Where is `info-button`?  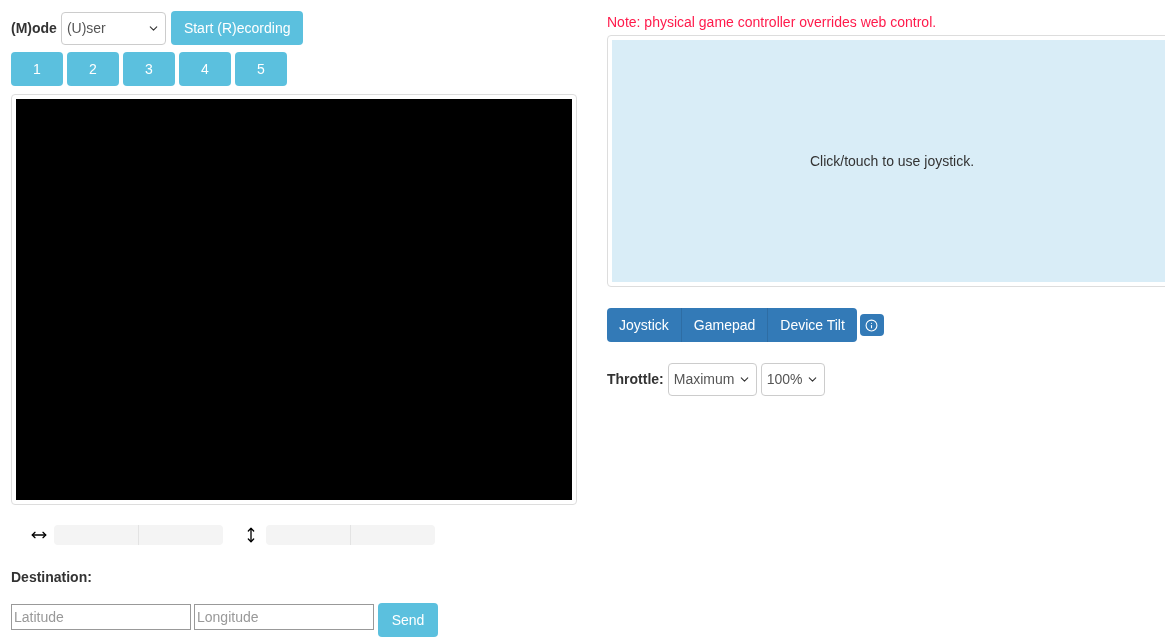 info-button is located at coordinates (871, 325).